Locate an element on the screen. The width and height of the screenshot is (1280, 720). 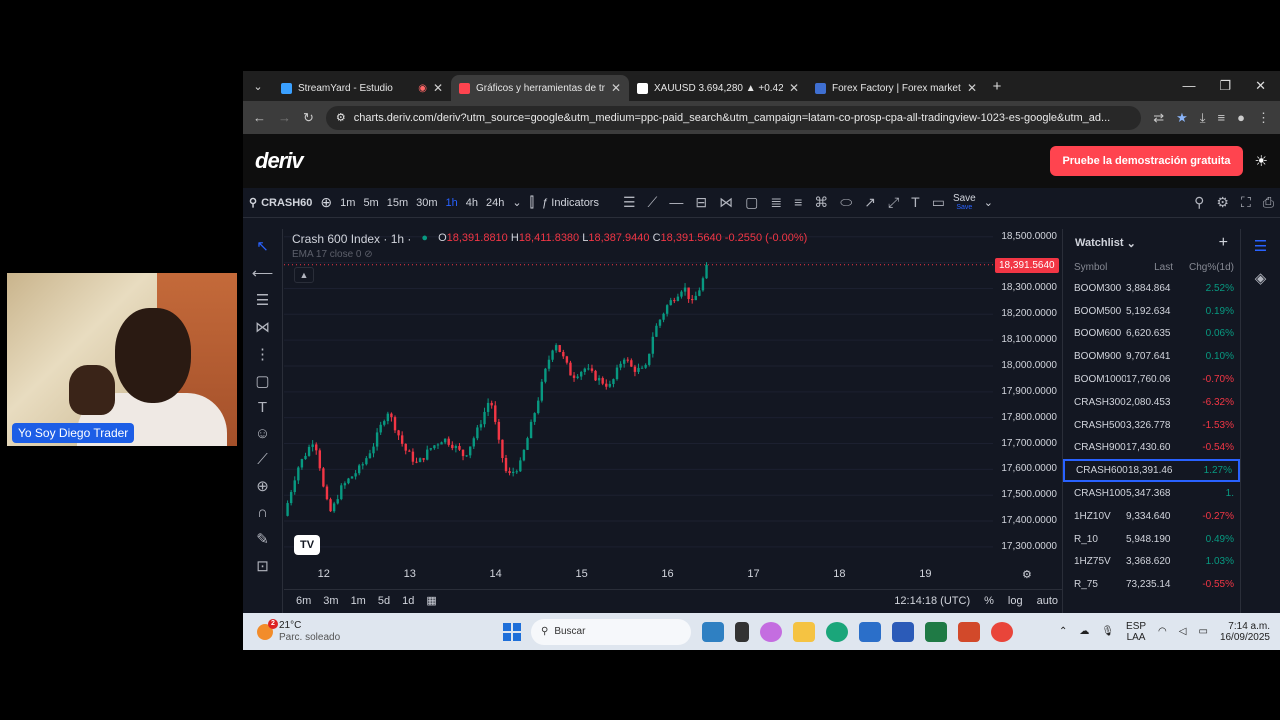
bookmark-star-icon: ★ is located at coordinates (1182, 118).